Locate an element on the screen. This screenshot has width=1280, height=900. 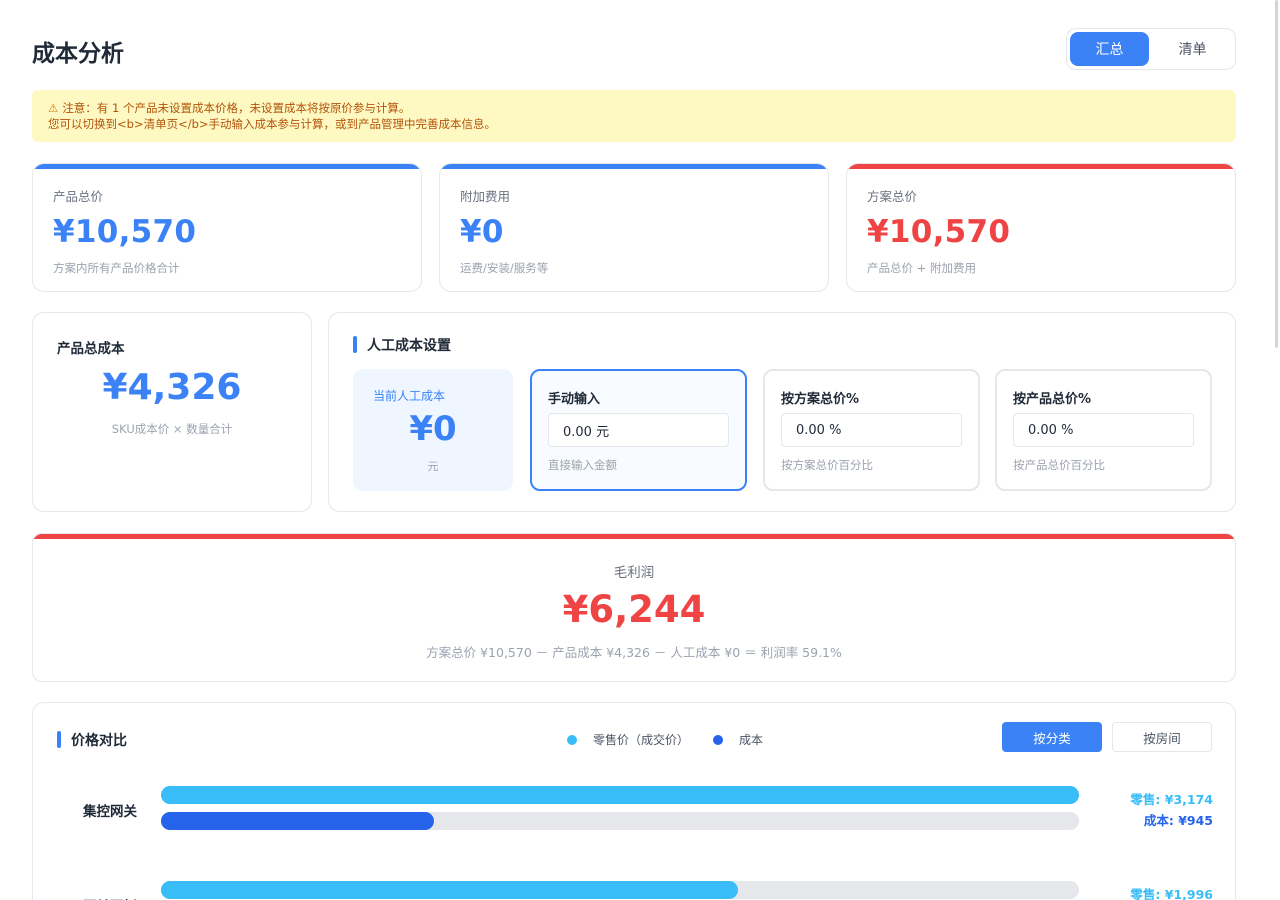
retail-value-label: 零售: ¥3,174 is located at coordinates (1171, 799).